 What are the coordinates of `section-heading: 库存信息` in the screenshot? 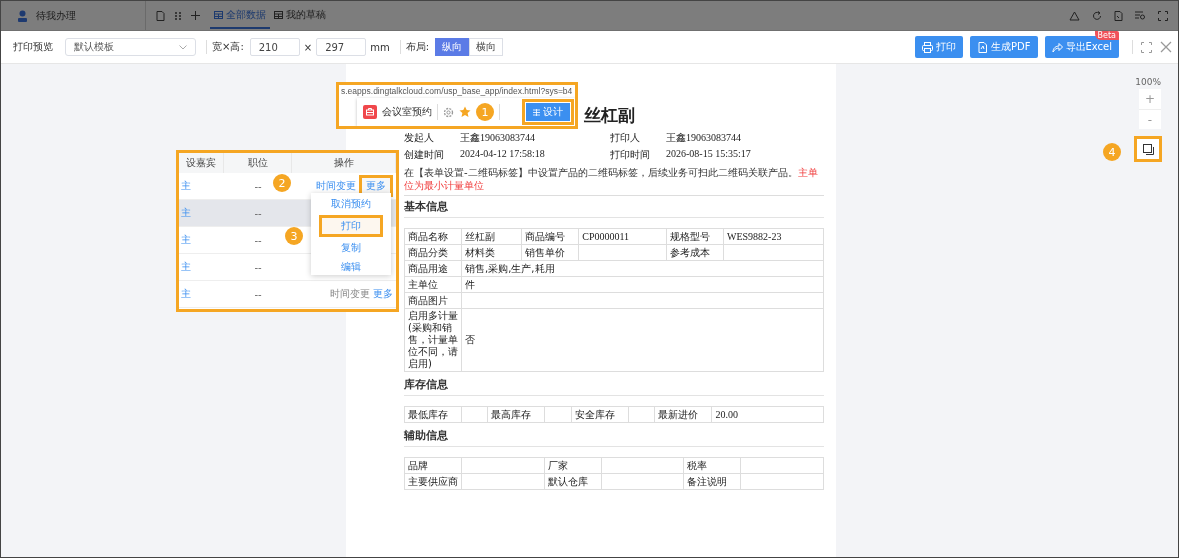 It's located at (614, 385).